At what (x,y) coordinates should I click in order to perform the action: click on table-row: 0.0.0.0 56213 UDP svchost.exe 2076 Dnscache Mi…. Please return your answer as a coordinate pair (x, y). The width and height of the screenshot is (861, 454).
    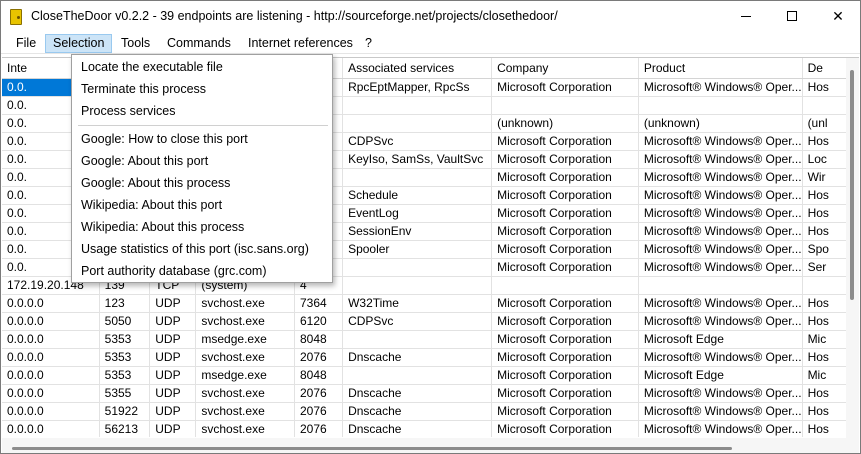
    Looking at the image, I should click on (430, 428).